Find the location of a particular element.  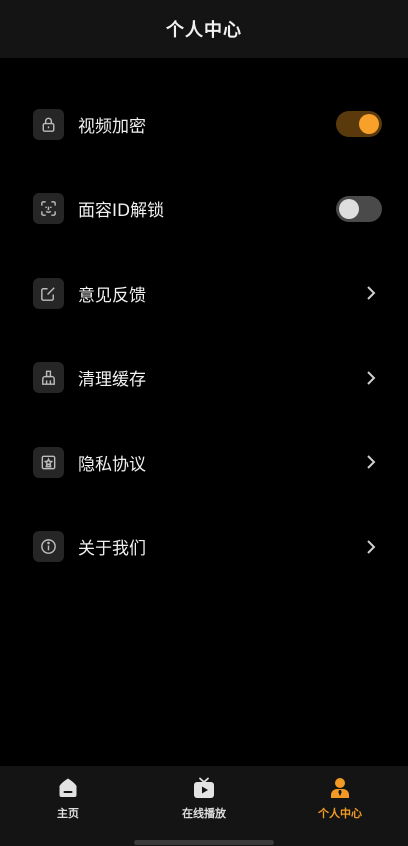

edit-icon is located at coordinates (48, 293).